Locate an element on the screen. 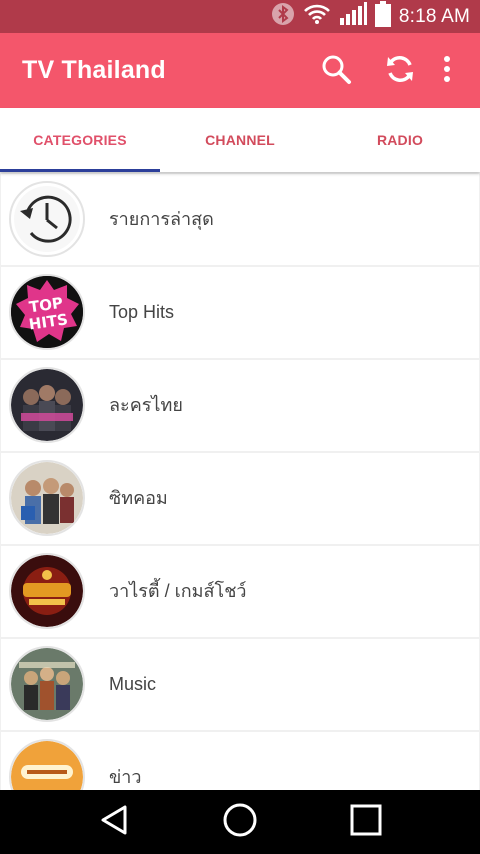 The height and width of the screenshot is (854, 480). search-icon is located at coordinates (336, 71).